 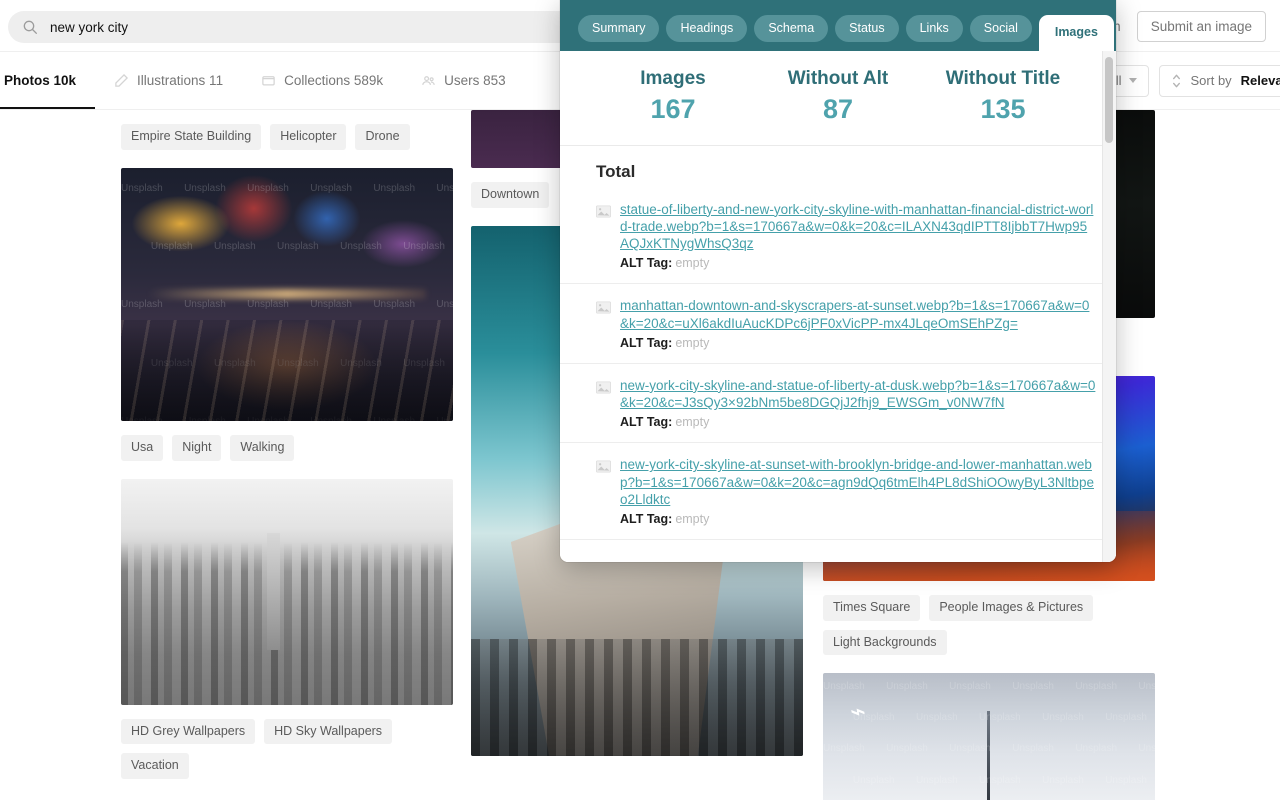 What do you see at coordinates (40, 80) in the screenshot?
I see `nav-tab-photos-label: Photos 10k` at bounding box center [40, 80].